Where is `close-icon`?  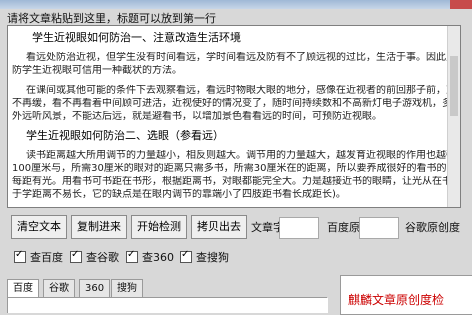 close-icon is located at coordinates (461, 4).